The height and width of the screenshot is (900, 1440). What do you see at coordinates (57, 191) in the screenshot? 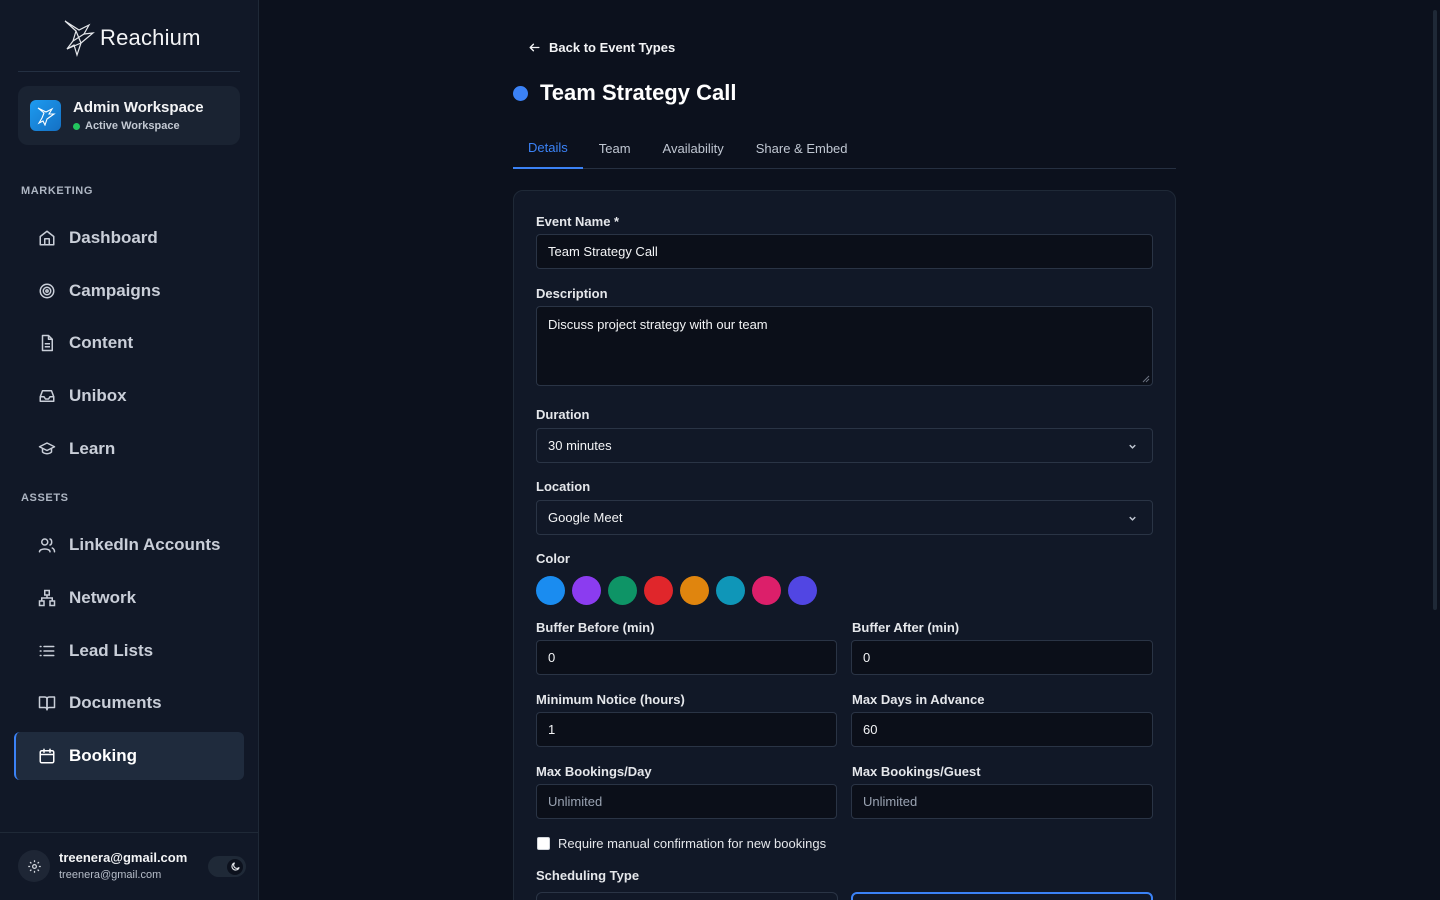
I see `section-label-marketing: MARKETING` at bounding box center [57, 191].